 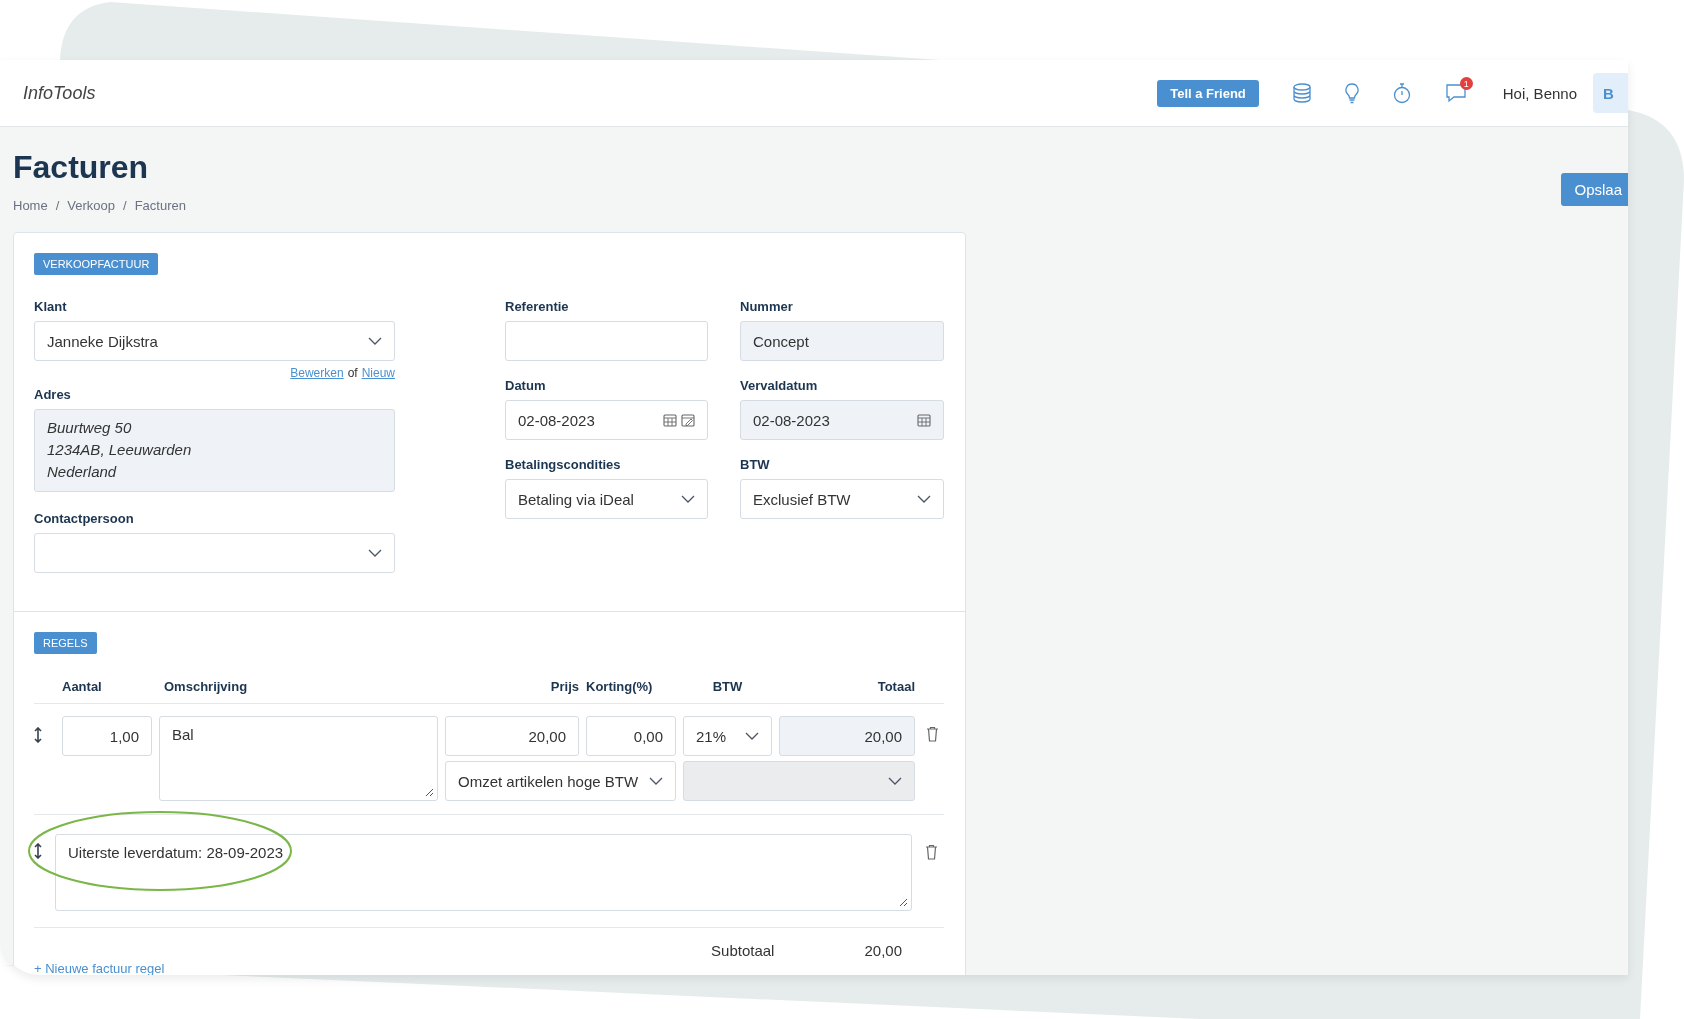 I want to click on page-title: Facturen, so click(x=81, y=167).